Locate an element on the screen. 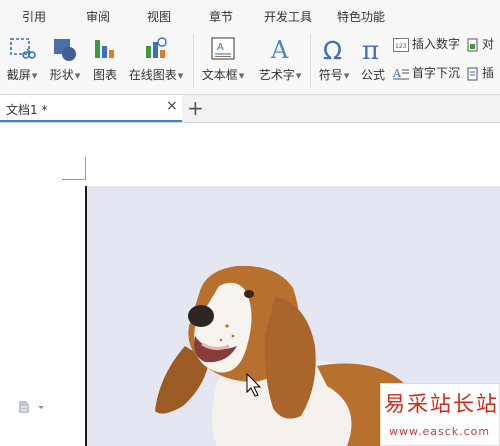  svg-text: Ω is located at coordinates (332, 49).